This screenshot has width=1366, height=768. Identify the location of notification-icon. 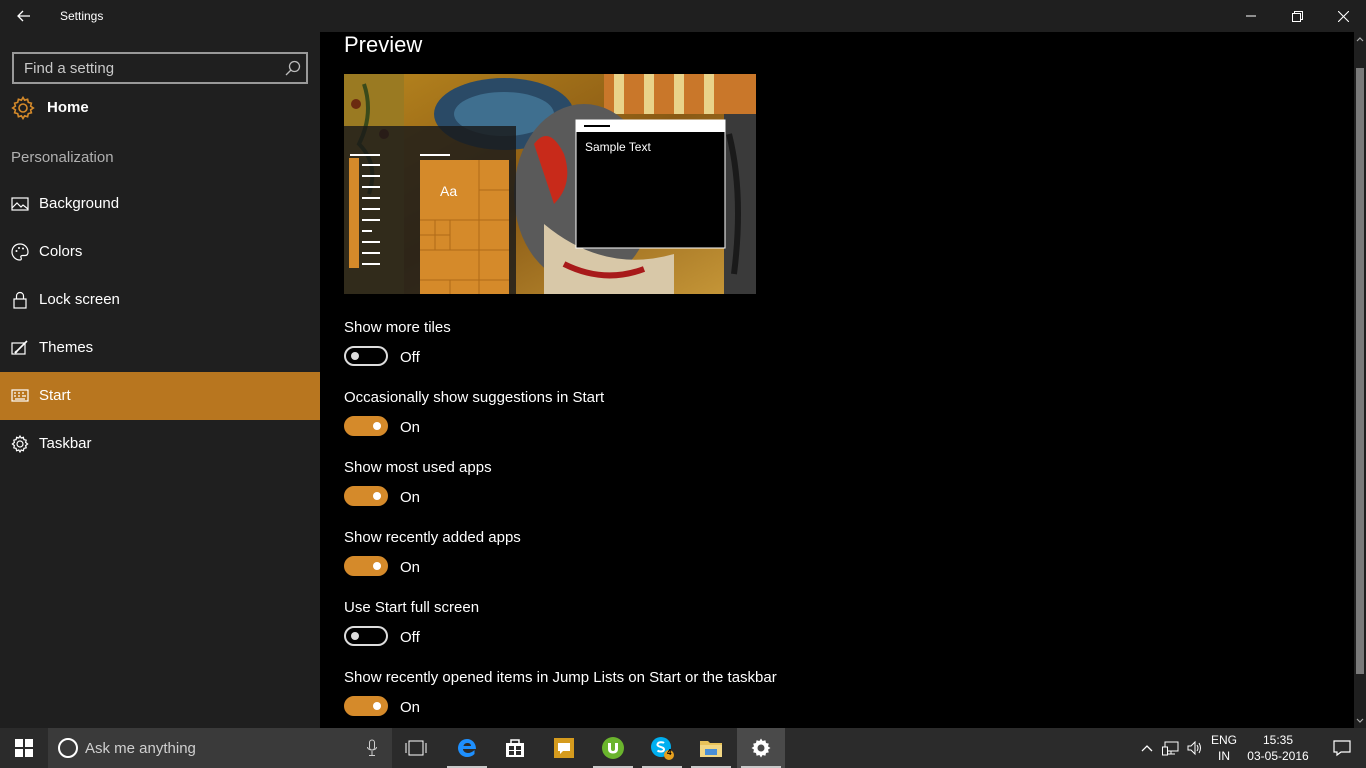
(1342, 748).